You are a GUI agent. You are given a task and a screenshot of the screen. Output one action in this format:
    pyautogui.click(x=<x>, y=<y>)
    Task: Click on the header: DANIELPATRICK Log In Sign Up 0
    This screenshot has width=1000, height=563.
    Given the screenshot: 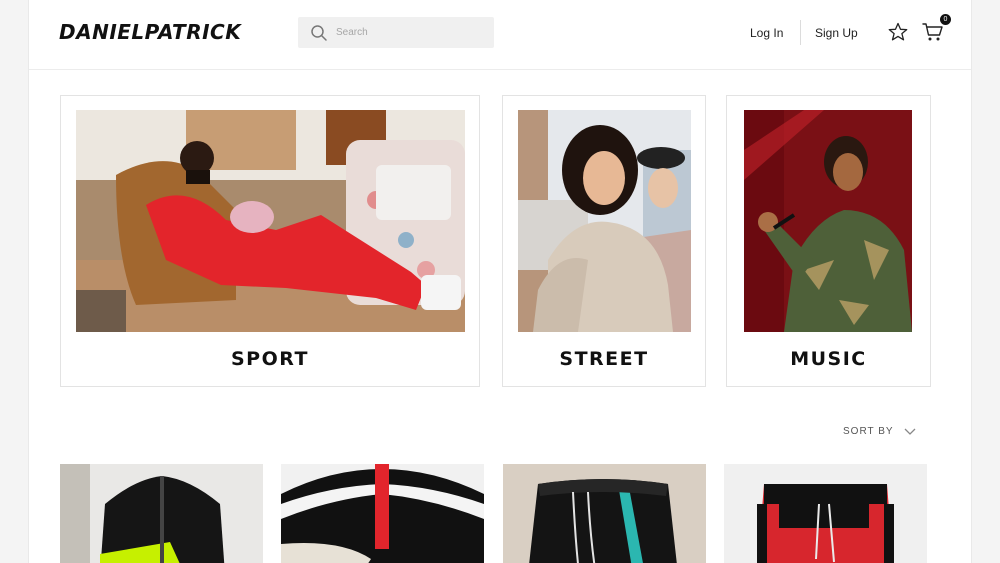 What is the action you would take?
    pyautogui.click(x=500, y=35)
    